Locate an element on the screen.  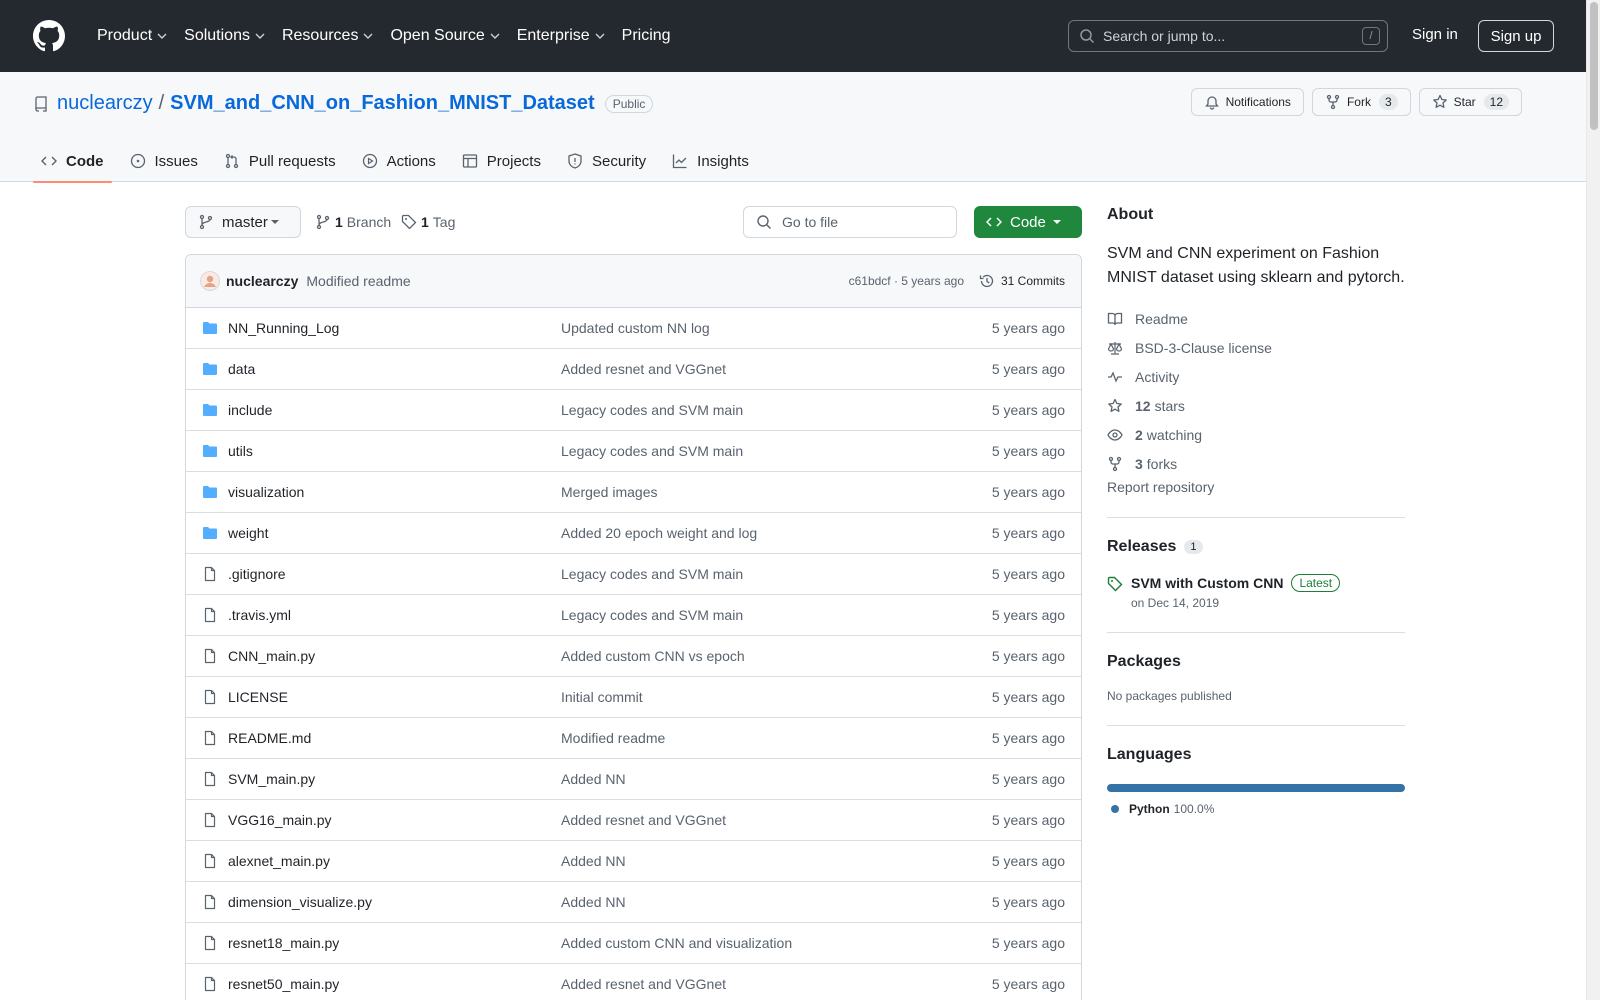
file-name-link: visualization is located at coordinates (266, 492).